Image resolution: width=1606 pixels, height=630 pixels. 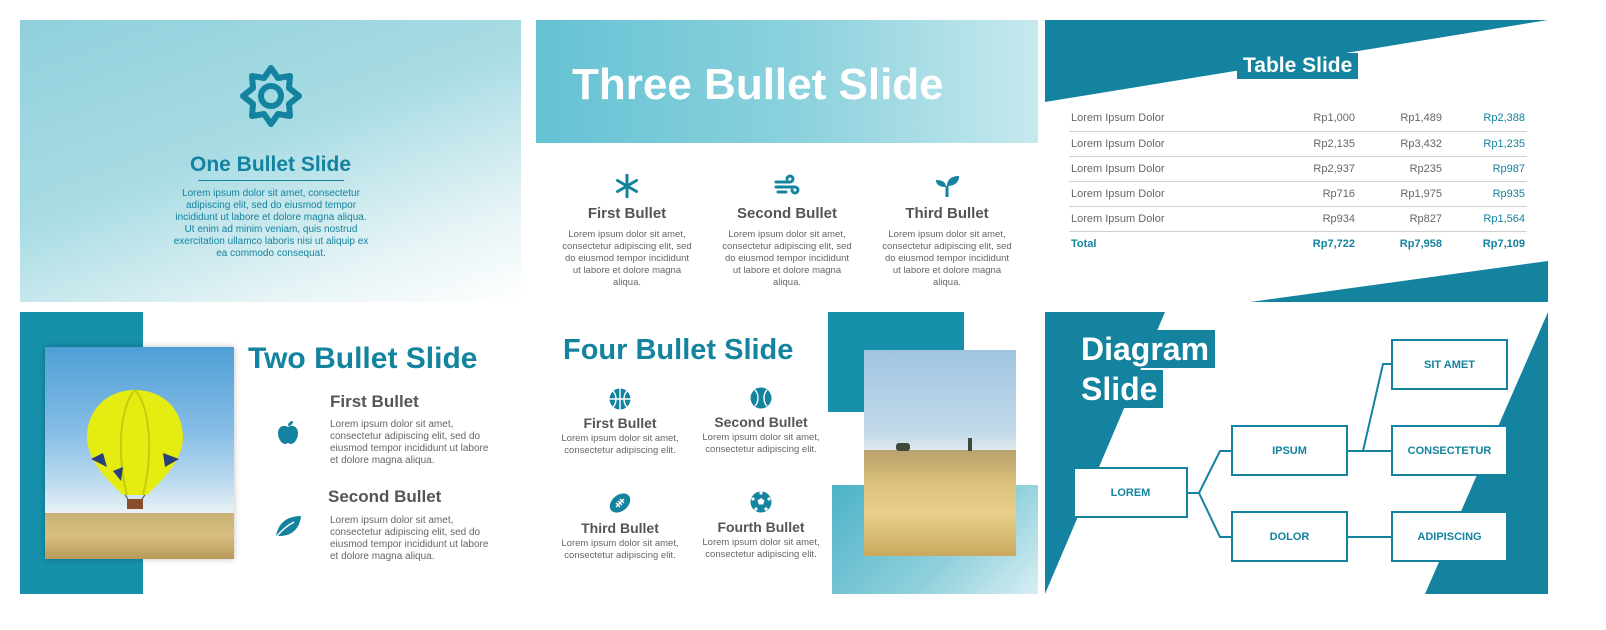 I want to click on slide-title: Three Bullet Slide, so click(x=758, y=84).